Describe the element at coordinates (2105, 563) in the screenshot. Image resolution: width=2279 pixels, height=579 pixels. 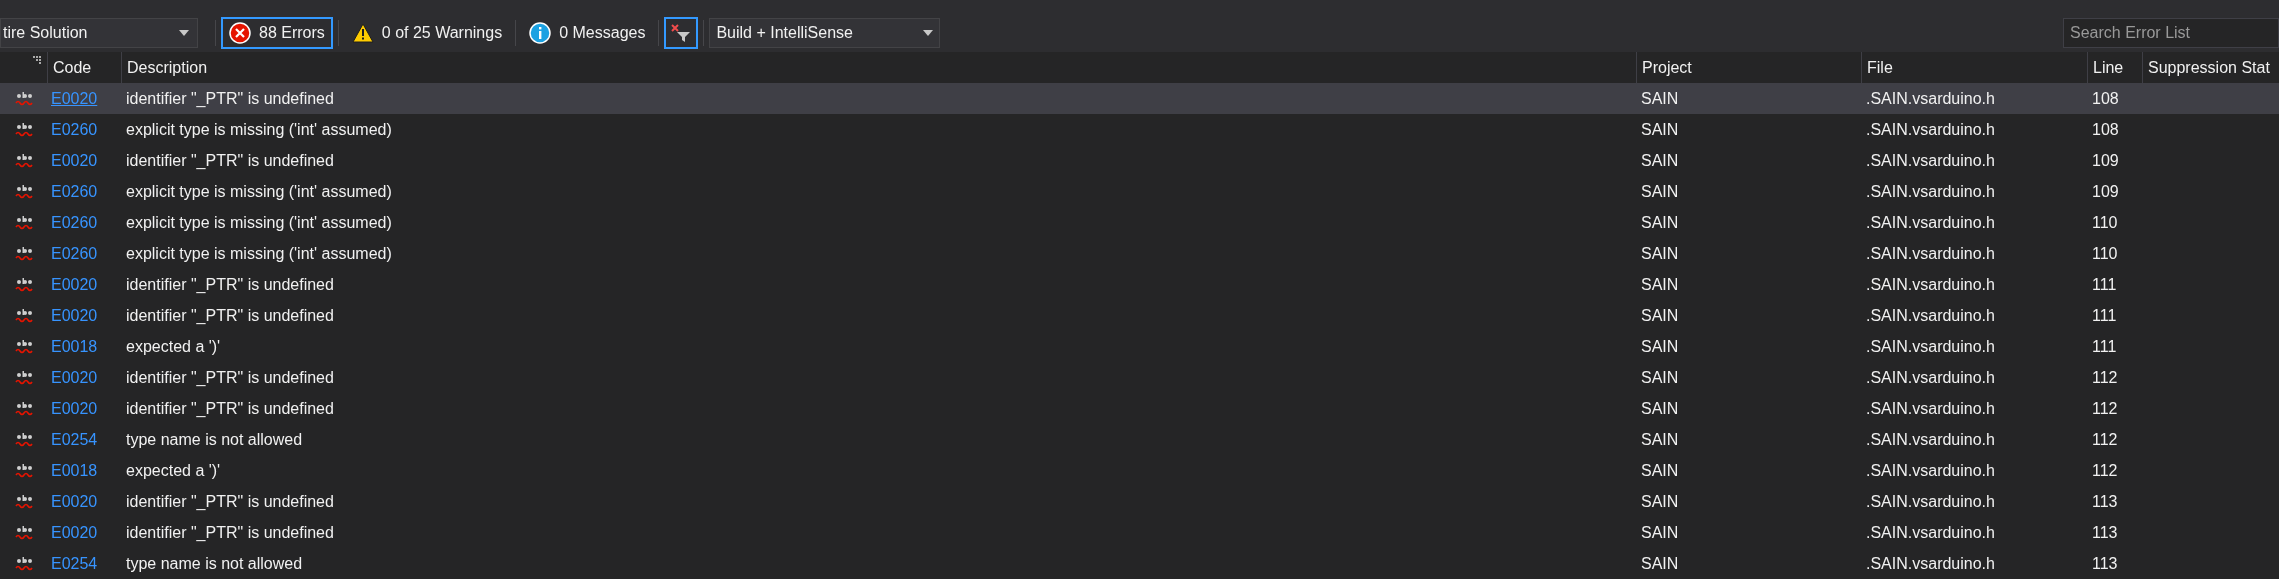
I see `table-cell-text: 113` at that location.